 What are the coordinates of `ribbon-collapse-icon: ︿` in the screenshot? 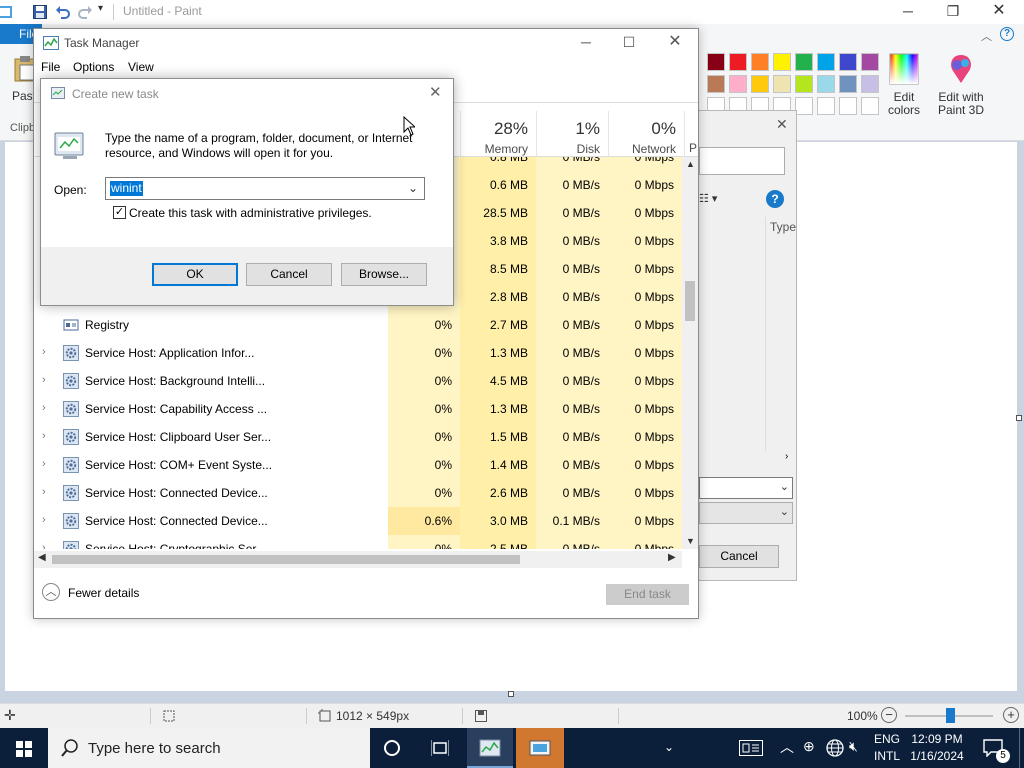 It's located at (986, 36).